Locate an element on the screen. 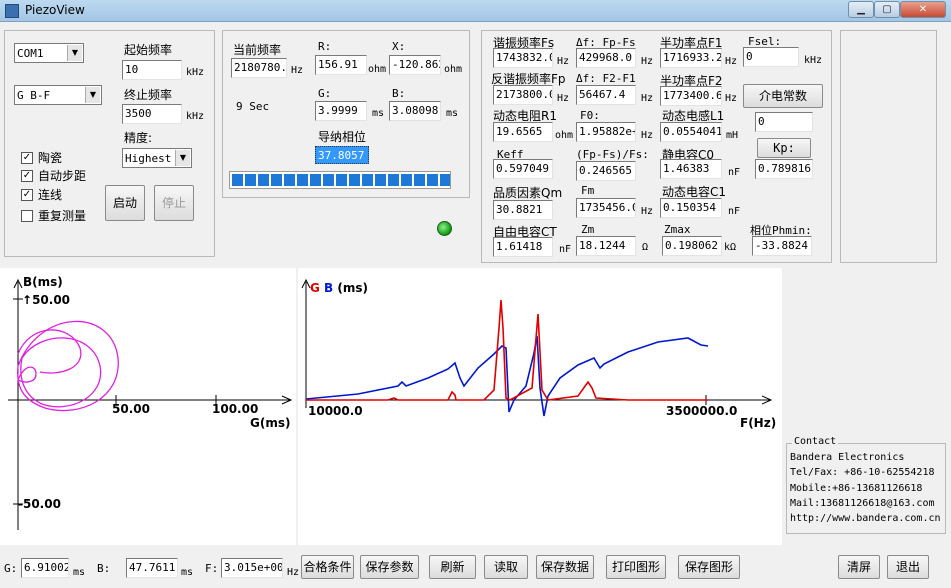 The height and width of the screenshot is (588, 951). start-freq-input: 10 is located at coordinates (152, 70).